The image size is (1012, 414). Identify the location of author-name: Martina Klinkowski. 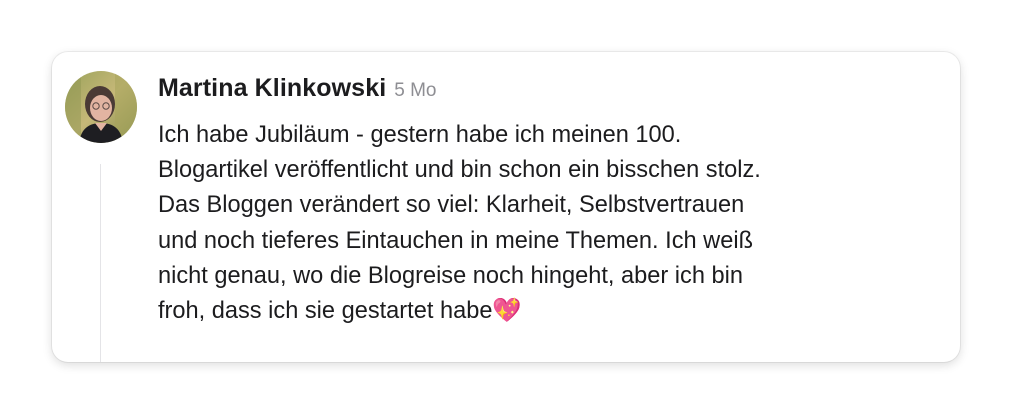
(272, 88).